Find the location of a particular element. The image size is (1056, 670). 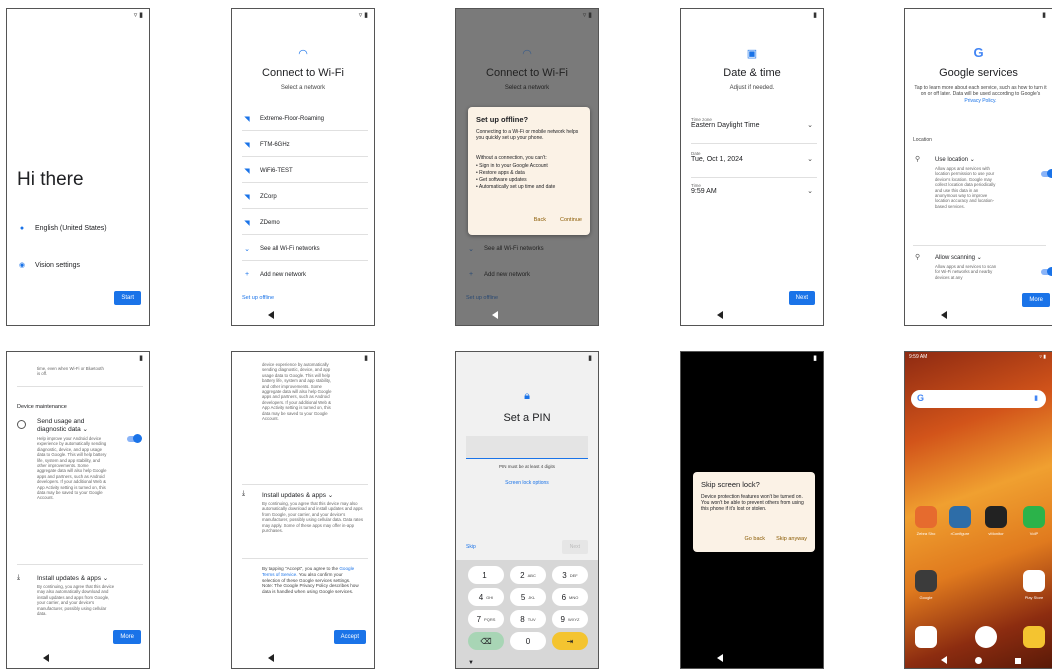

date-field: Date Tue, Oct 1, 2024 ⌄ is located at coordinates (754, 163).